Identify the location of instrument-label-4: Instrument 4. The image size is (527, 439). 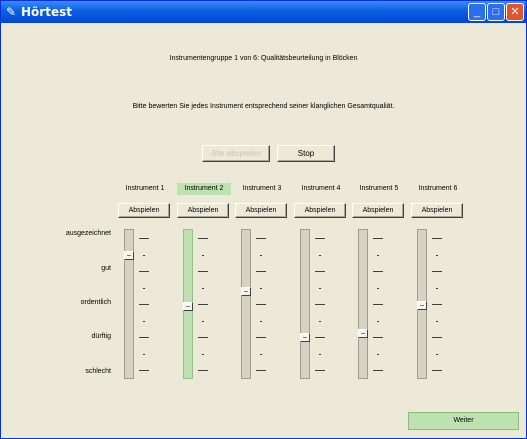
(321, 188).